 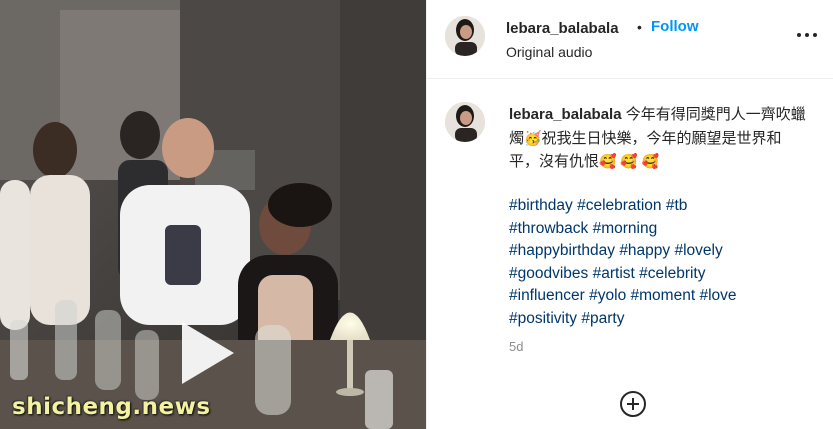 I want to click on hashtag-link: #lovely, so click(x=698, y=250).